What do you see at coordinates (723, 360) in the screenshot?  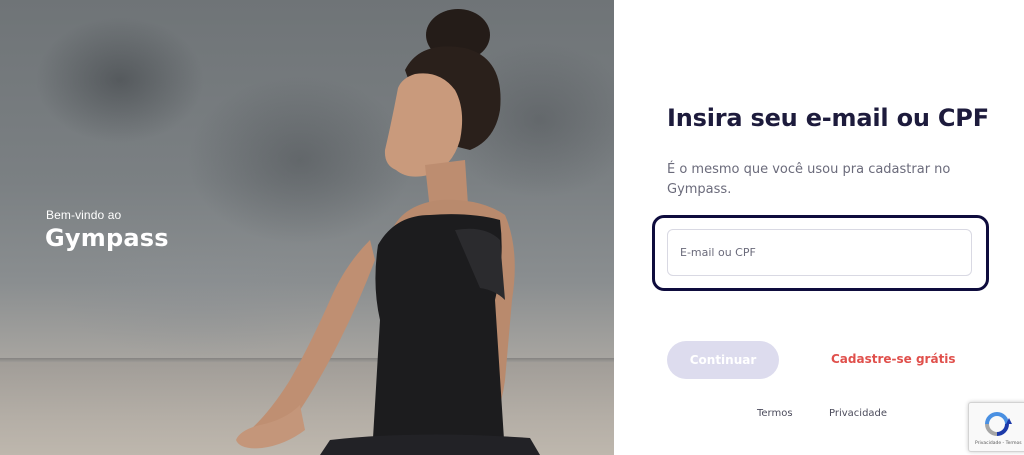 I see `continue-button: Continuar` at bounding box center [723, 360].